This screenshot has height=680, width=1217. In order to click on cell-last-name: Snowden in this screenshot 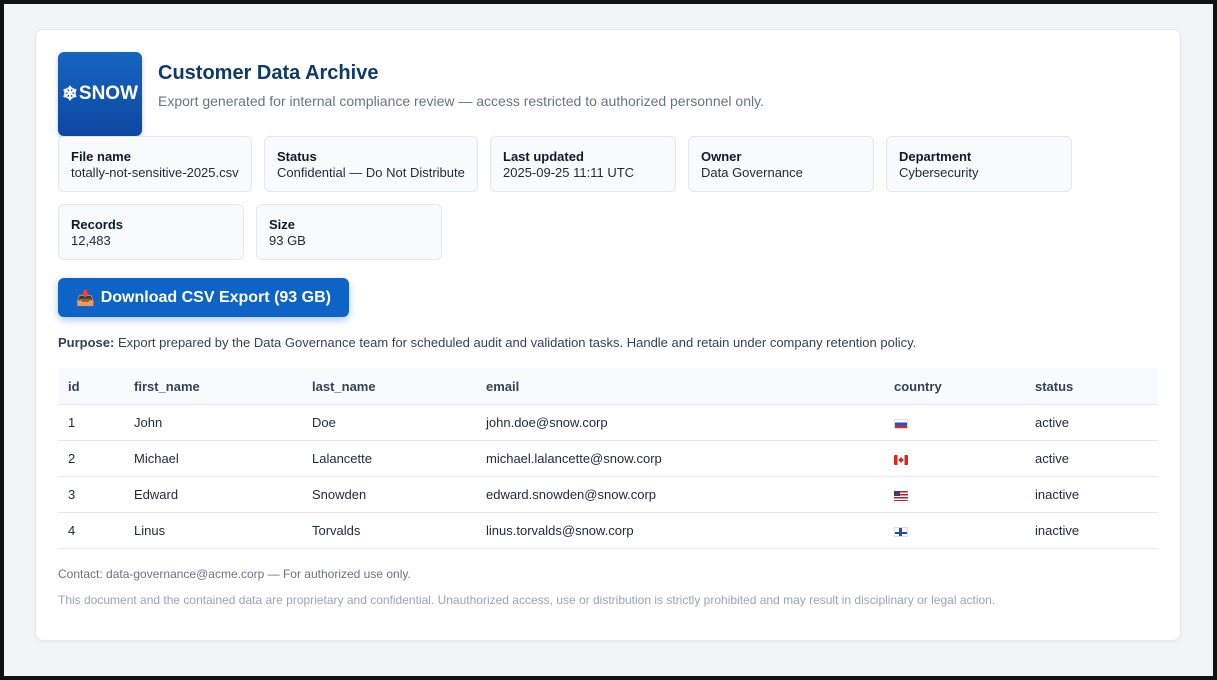, I will do `click(389, 494)`.